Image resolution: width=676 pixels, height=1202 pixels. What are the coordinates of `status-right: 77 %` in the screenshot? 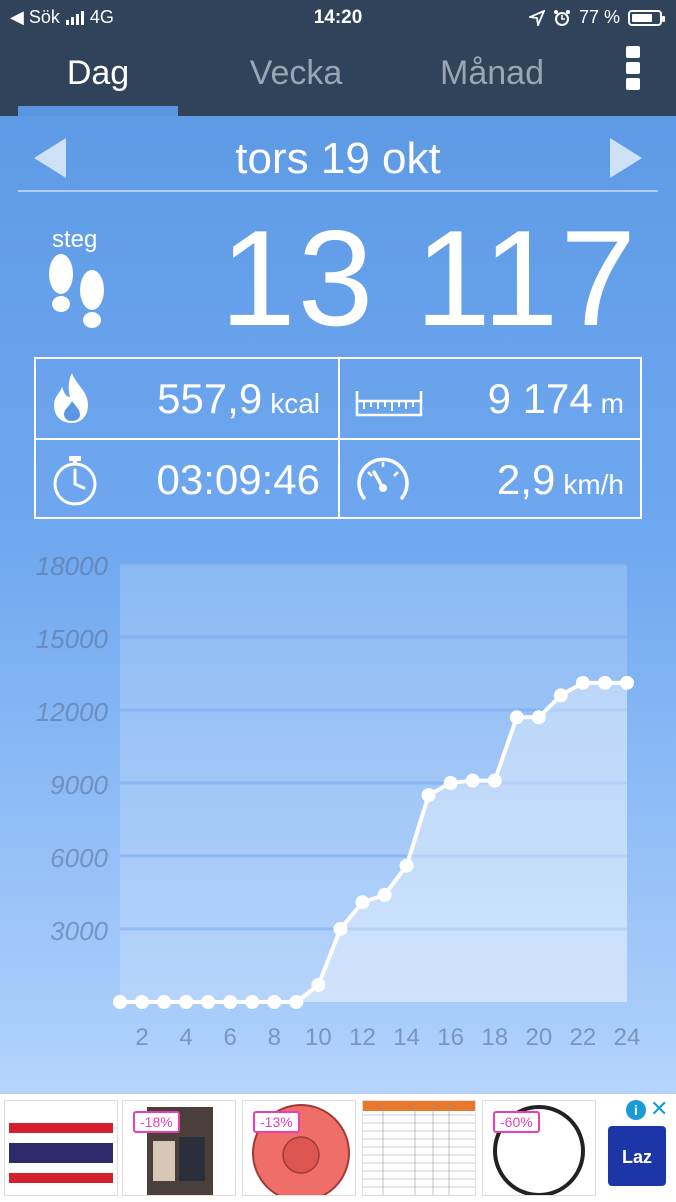 It's located at (596, 17).